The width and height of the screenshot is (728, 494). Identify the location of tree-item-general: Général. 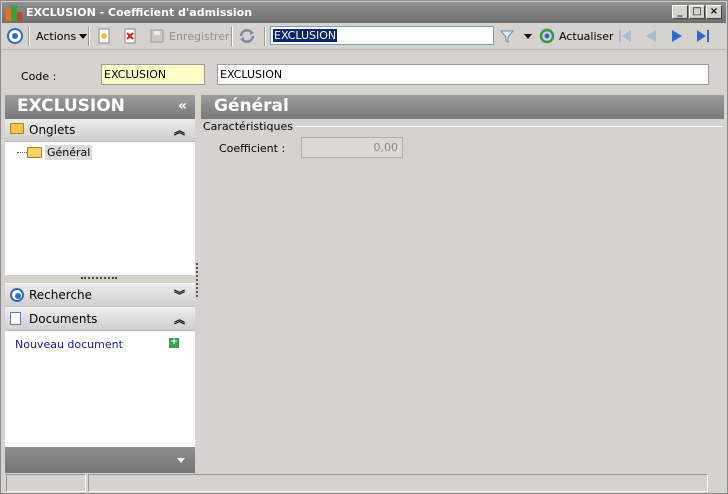
(60, 152).